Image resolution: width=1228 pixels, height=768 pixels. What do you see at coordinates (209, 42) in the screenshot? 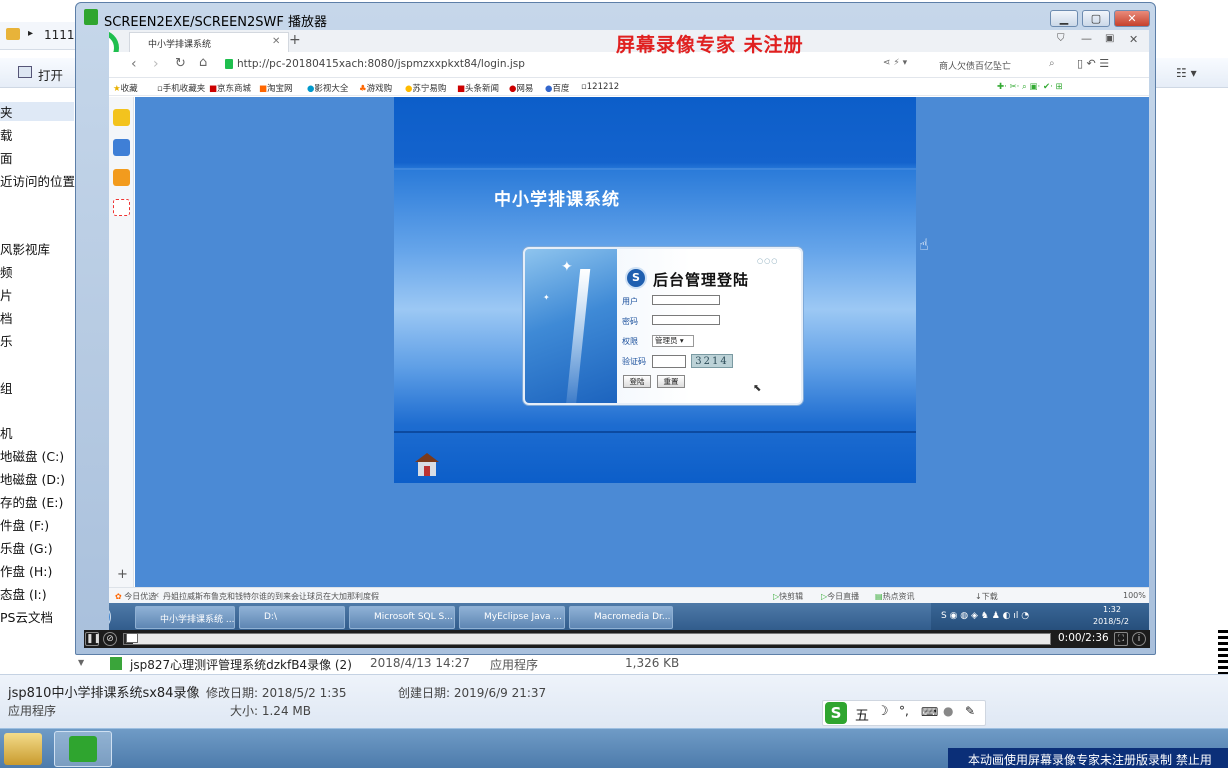
I see `tab-active: 中小学排课系统 ✕` at bounding box center [209, 42].